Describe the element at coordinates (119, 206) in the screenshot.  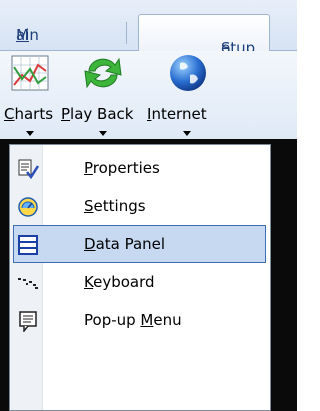
I see `settings-rest: ettings` at that location.